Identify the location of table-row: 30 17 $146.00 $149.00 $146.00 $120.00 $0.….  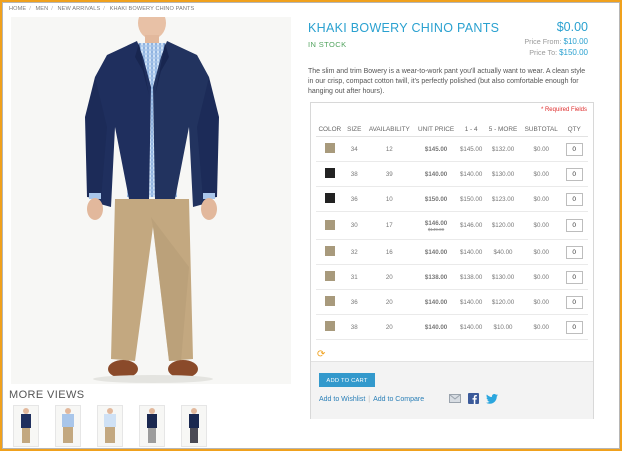
(452, 225).